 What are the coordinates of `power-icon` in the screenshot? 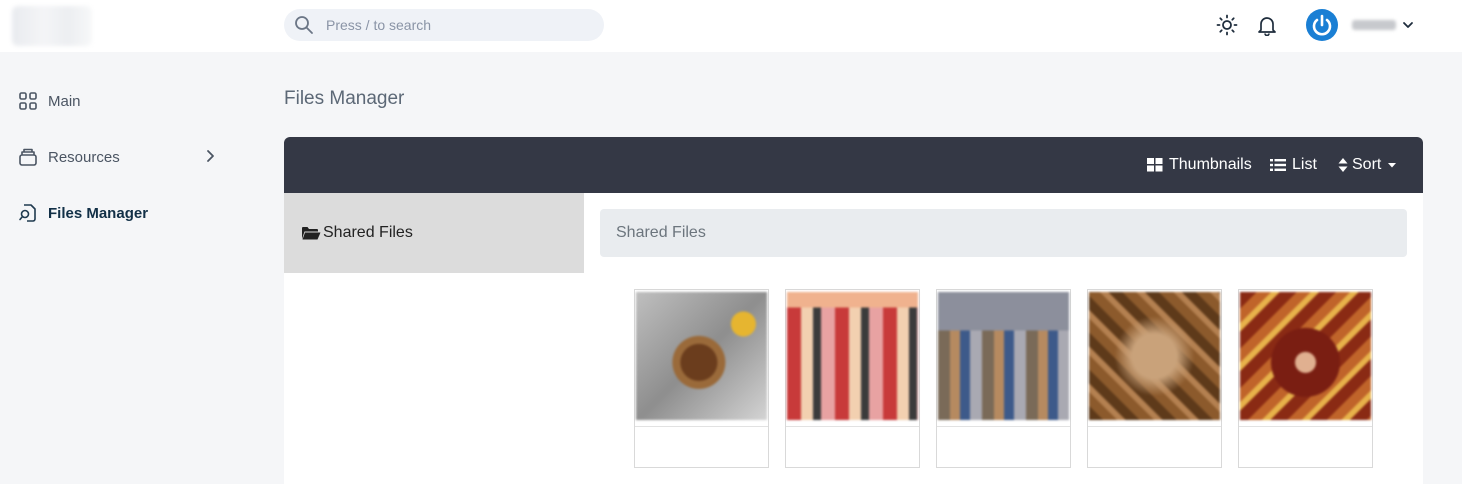 It's located at (1322, 25).